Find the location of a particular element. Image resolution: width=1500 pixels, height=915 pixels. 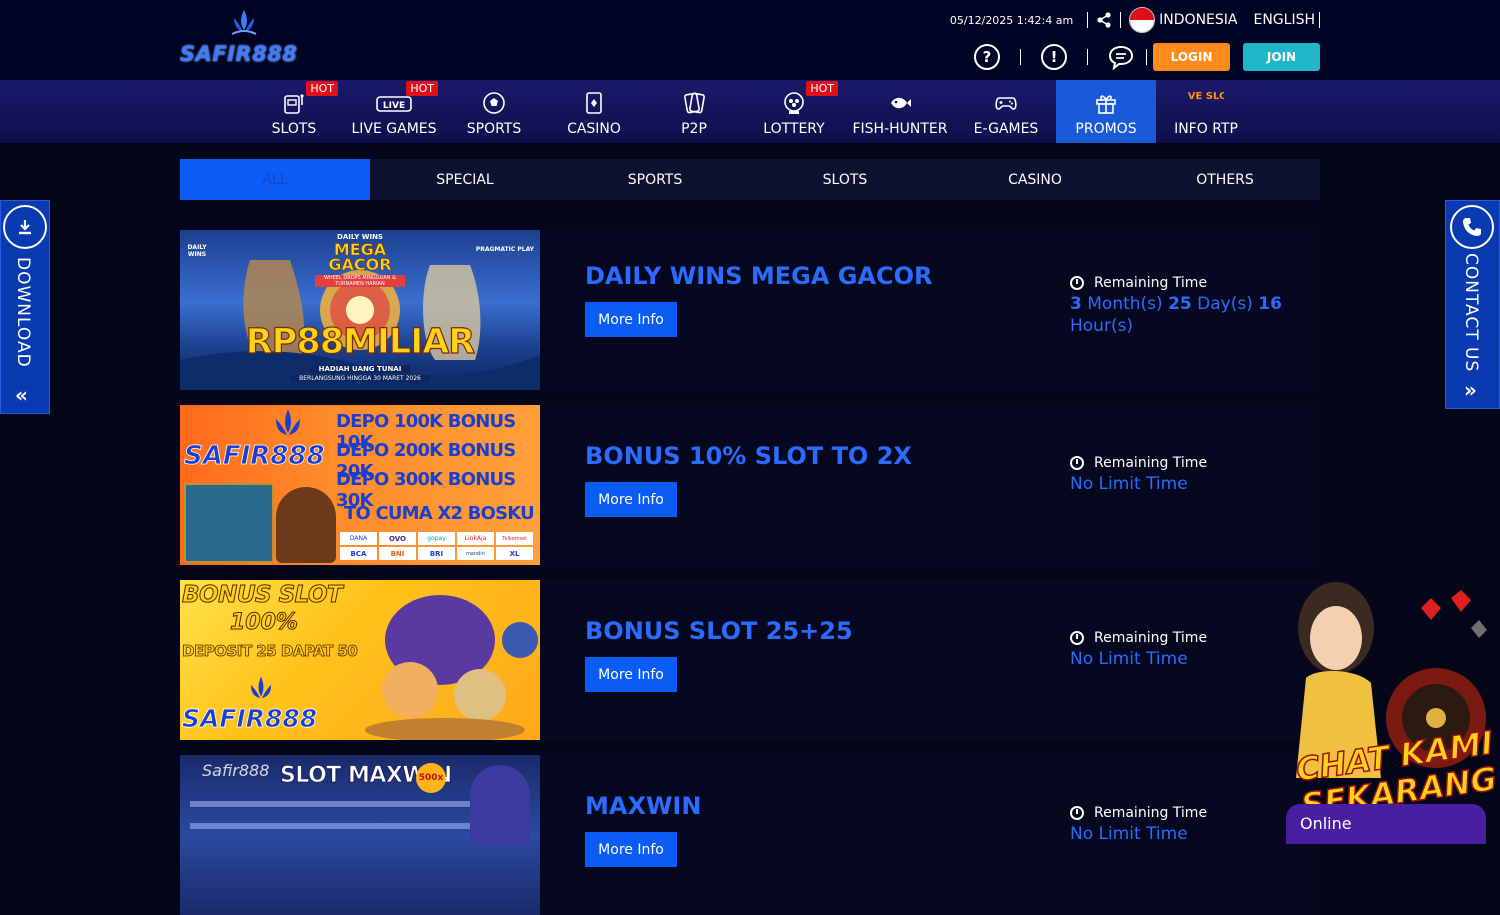

chevron-right-icon: » is located at coordinates (1470, 390).